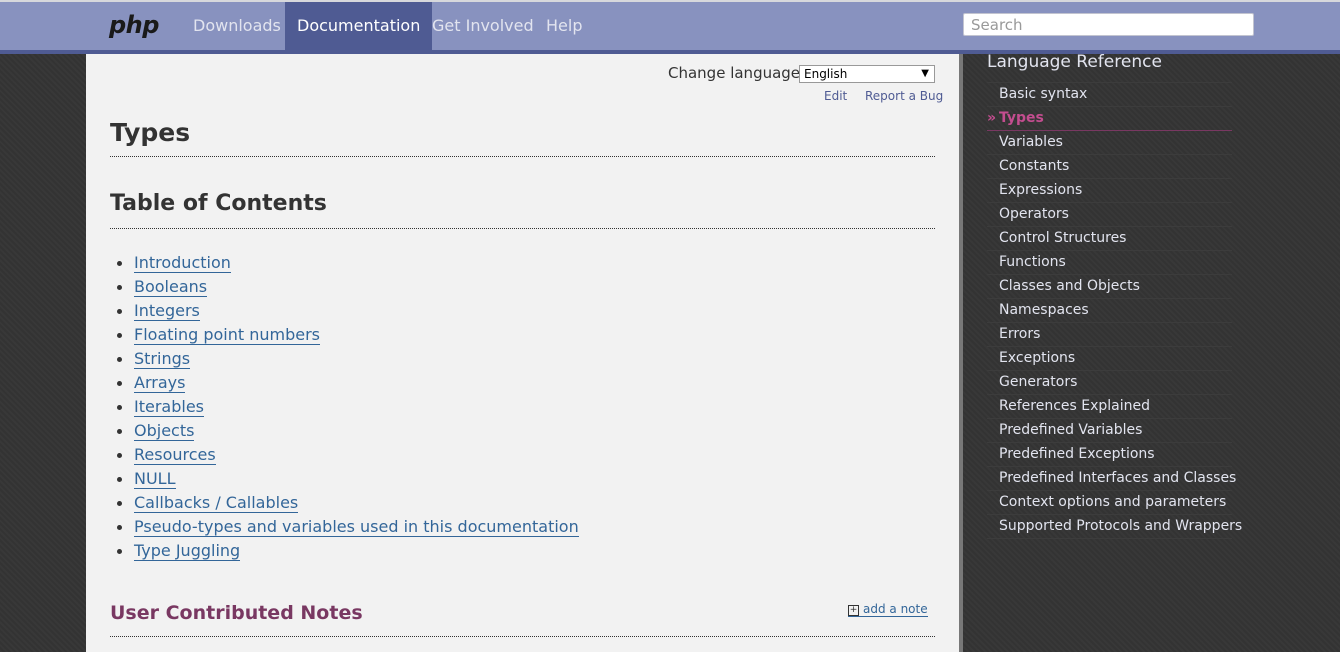 This screenshot has width=1340, height=652. Describe the element at coordinates (1109, 191) in the screenshot. I see `sidebar-item-expressions: Expressions` at that location.